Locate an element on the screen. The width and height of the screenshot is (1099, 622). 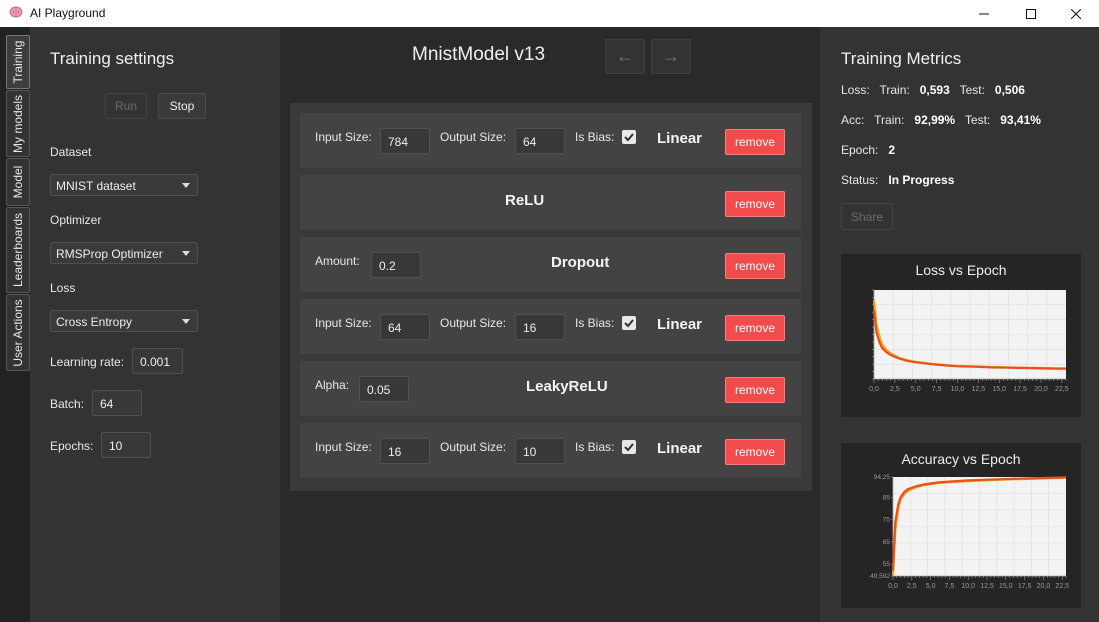
input-size-field: 64 is located at coordinates (405, 327).